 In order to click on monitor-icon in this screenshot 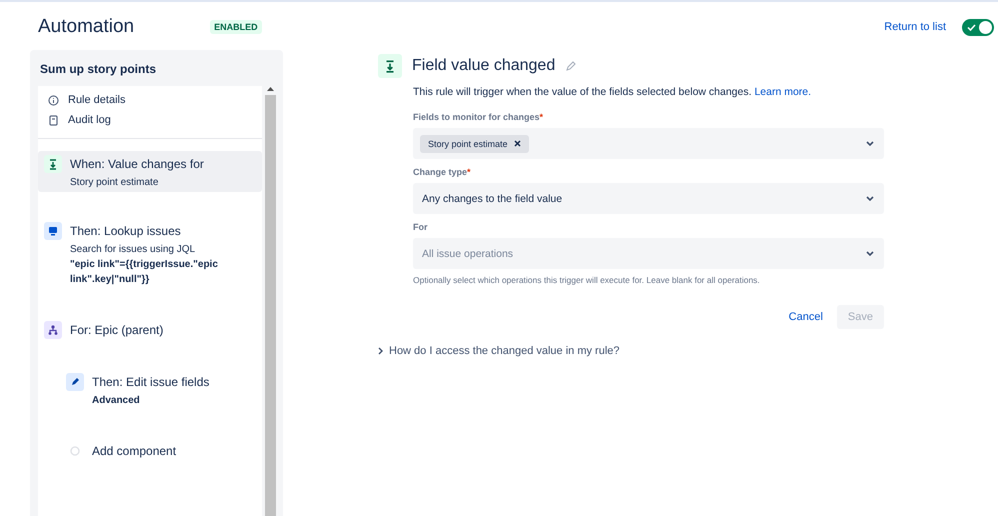, I will do `click(53, 231)`.